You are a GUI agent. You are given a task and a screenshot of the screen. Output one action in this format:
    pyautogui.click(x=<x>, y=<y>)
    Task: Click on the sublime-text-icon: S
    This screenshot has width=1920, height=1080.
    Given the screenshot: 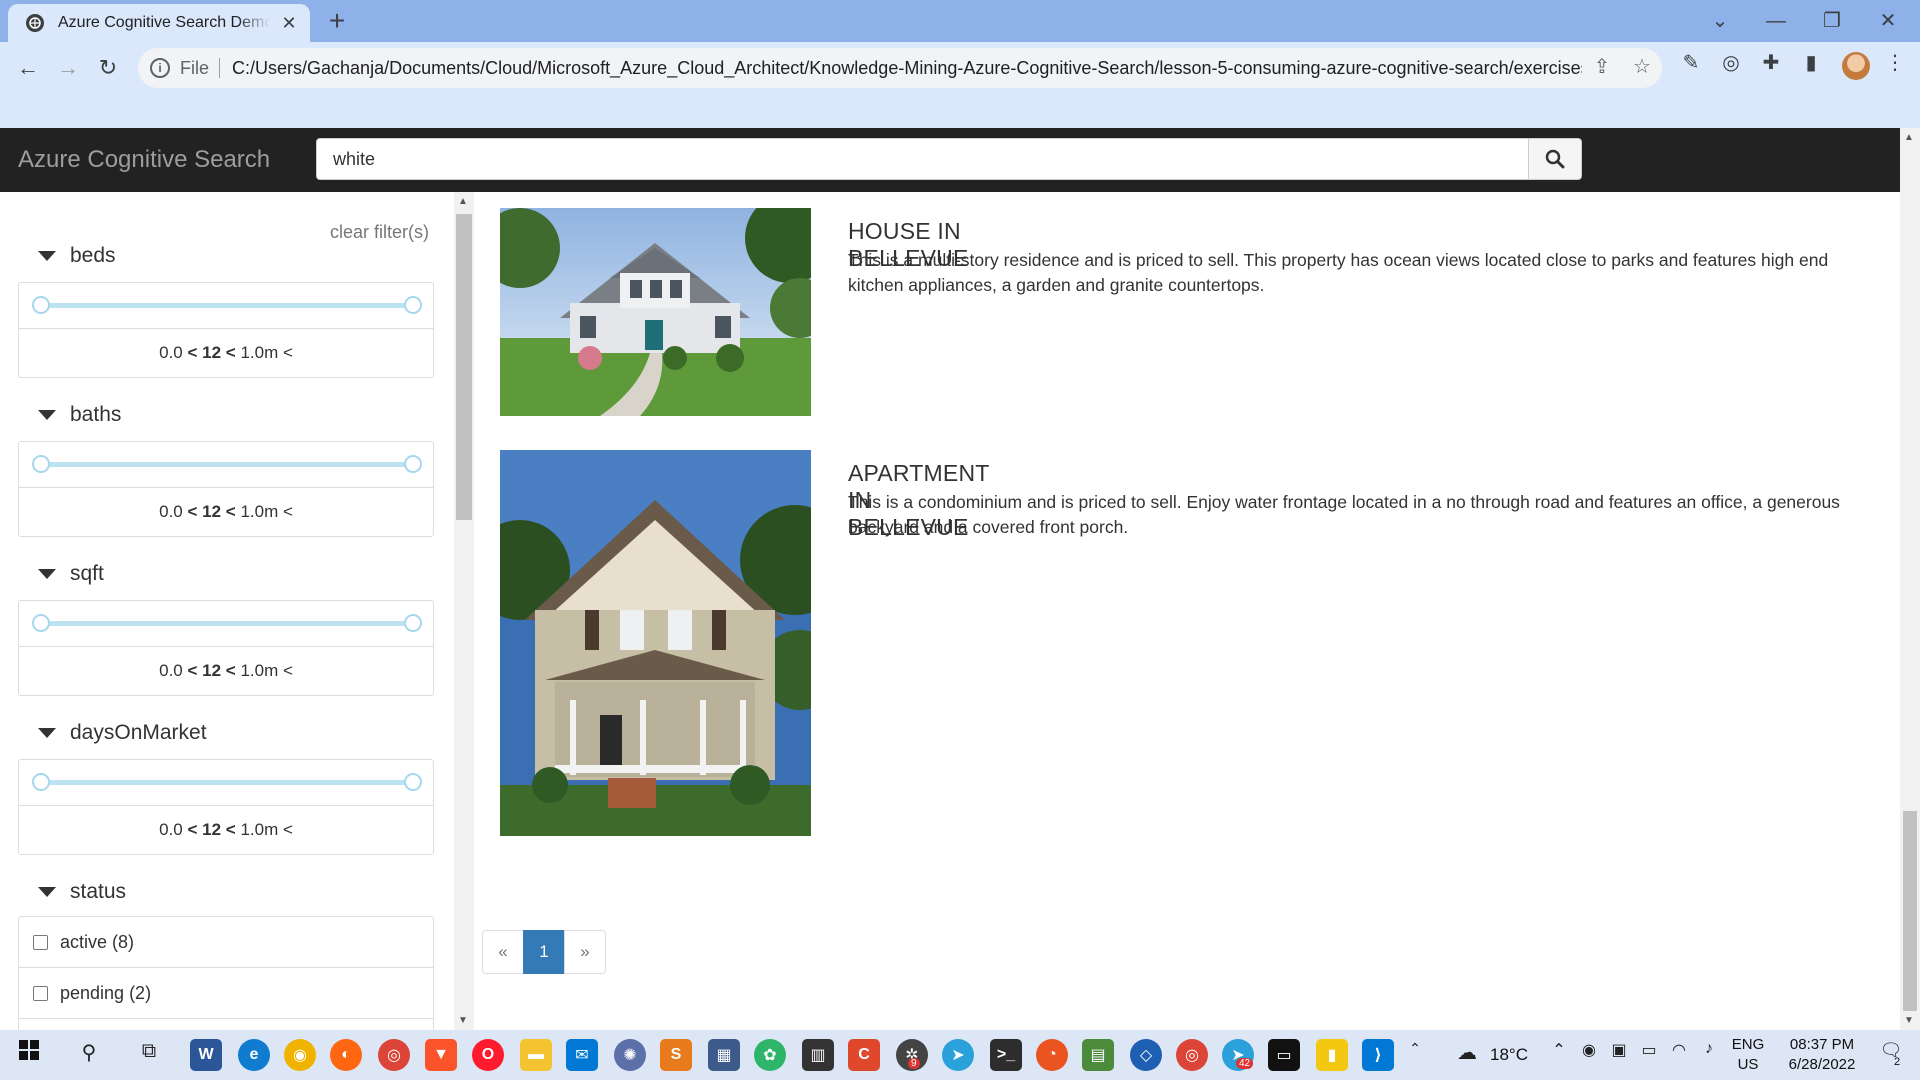 What is the action you would take?
    pyautogui.click(x=676, y=1055)
    